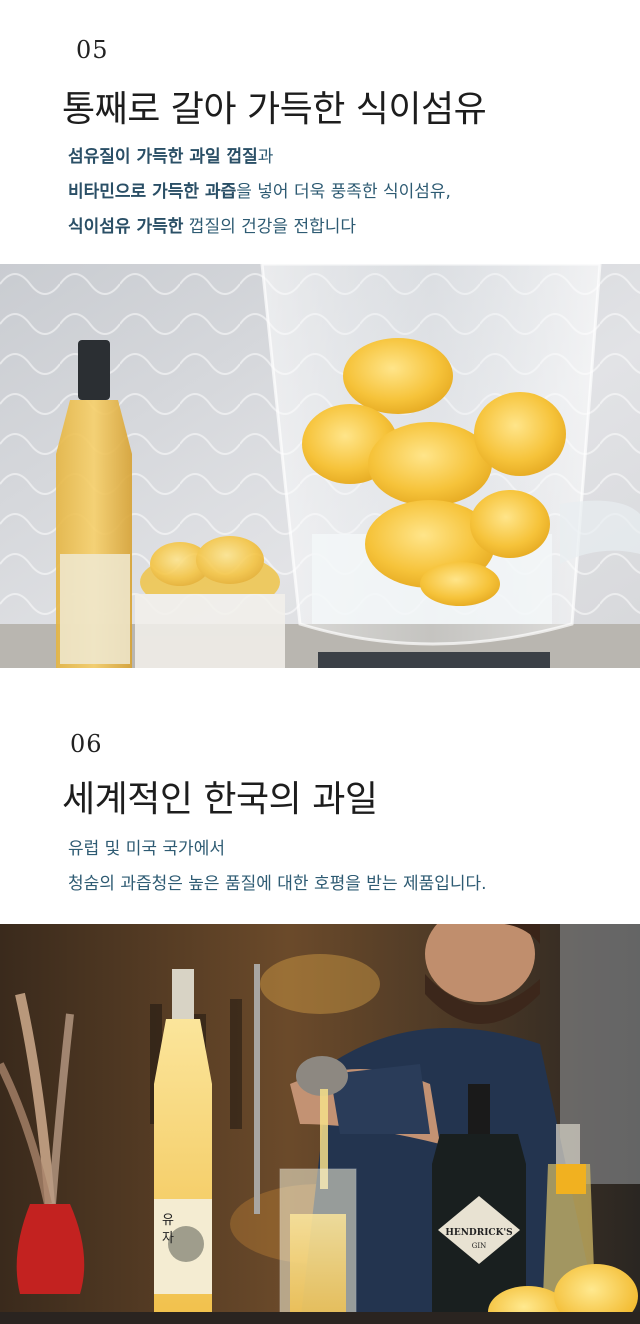 The image size is (640, 1324). I want to click on section-headline: 세계적인 한국의 과일, so click(220, 799).